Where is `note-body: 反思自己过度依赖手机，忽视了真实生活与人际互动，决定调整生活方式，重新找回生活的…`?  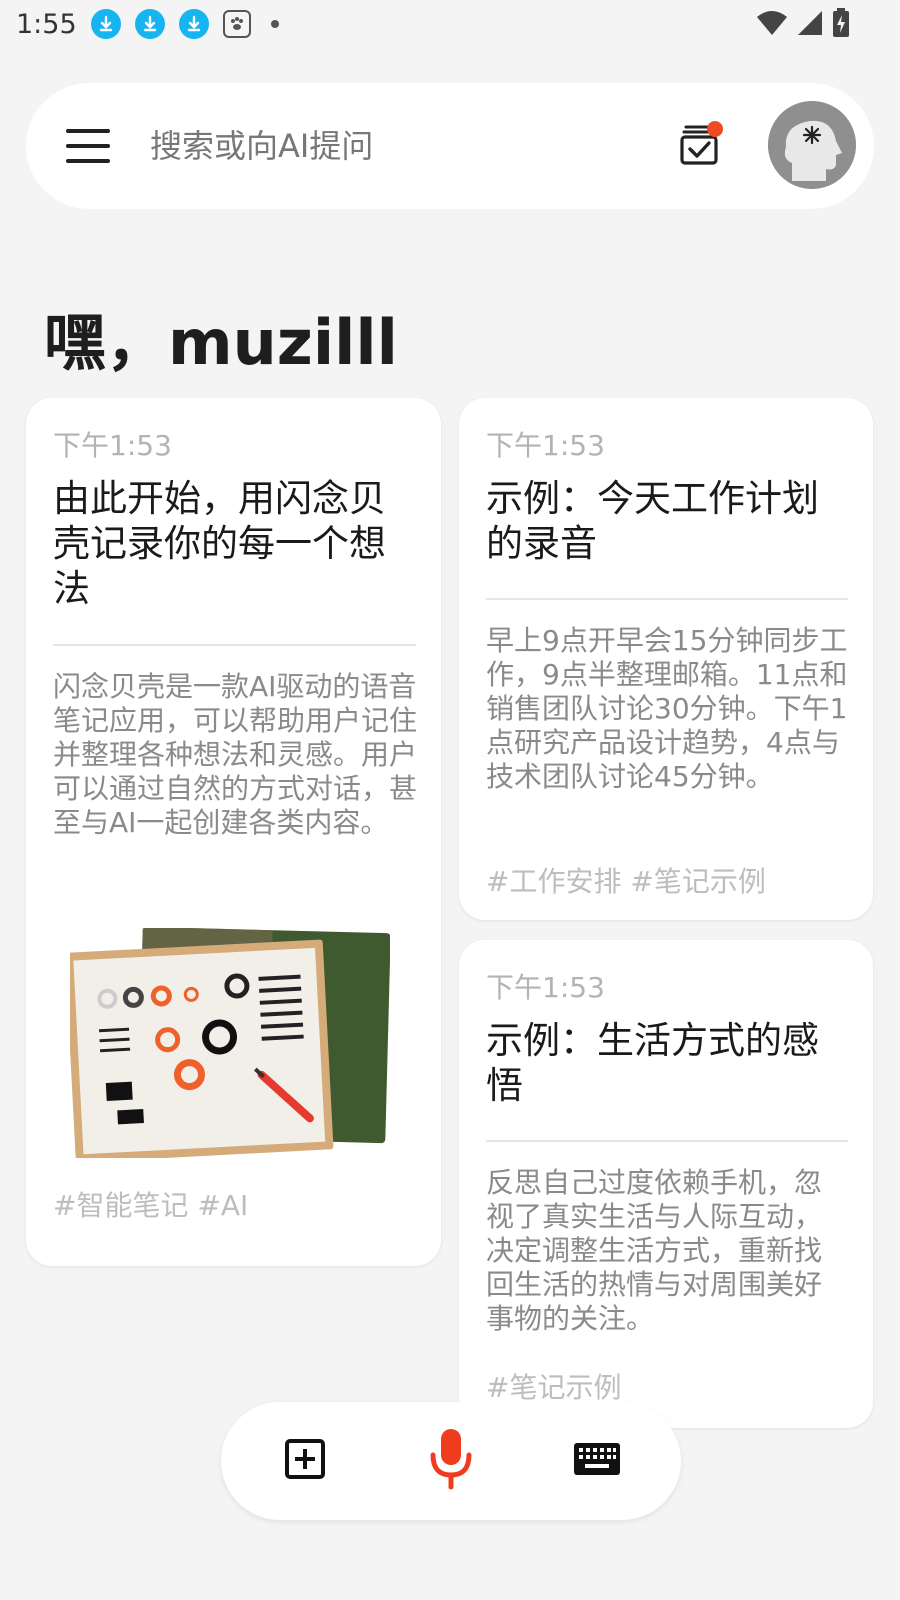
note-body: 反思自己过度依赖手机，忽视了真实生活与人际互动，决定调整生活方式，重新找回生活的… is located at coordinates (654, 1250).